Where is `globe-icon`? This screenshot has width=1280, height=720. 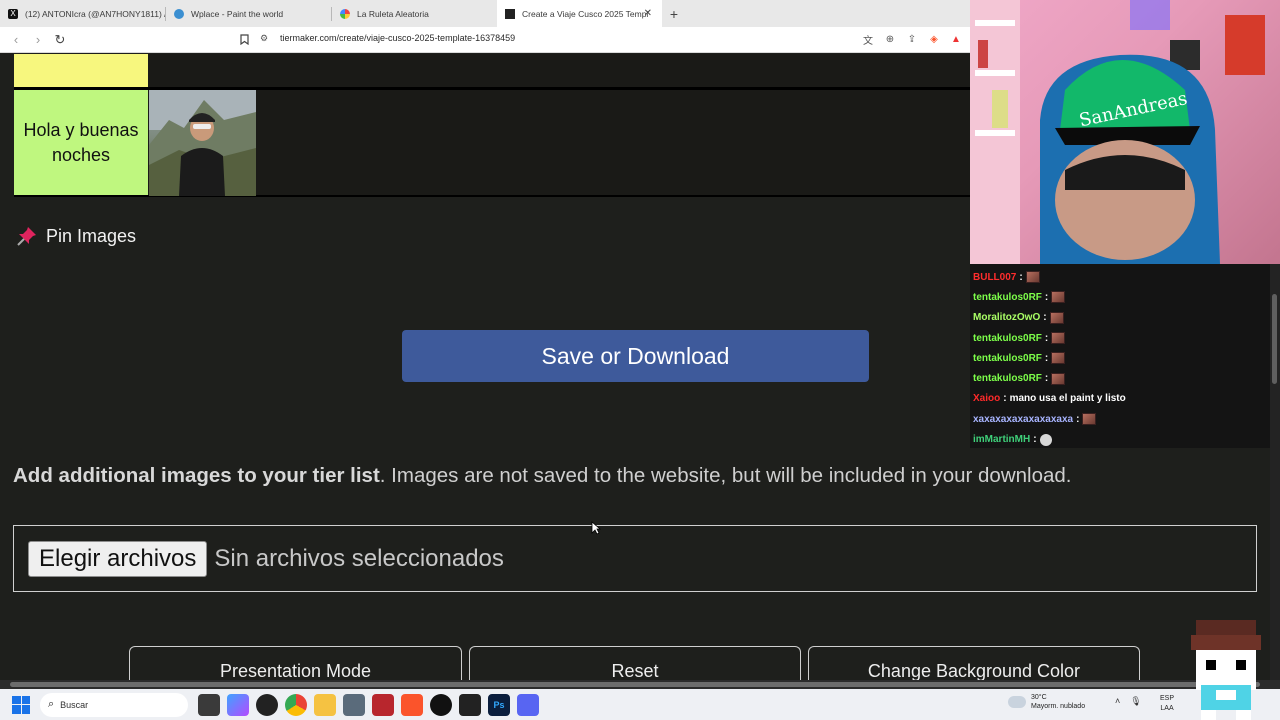
globe-icon is located at coordinates (179, 13).